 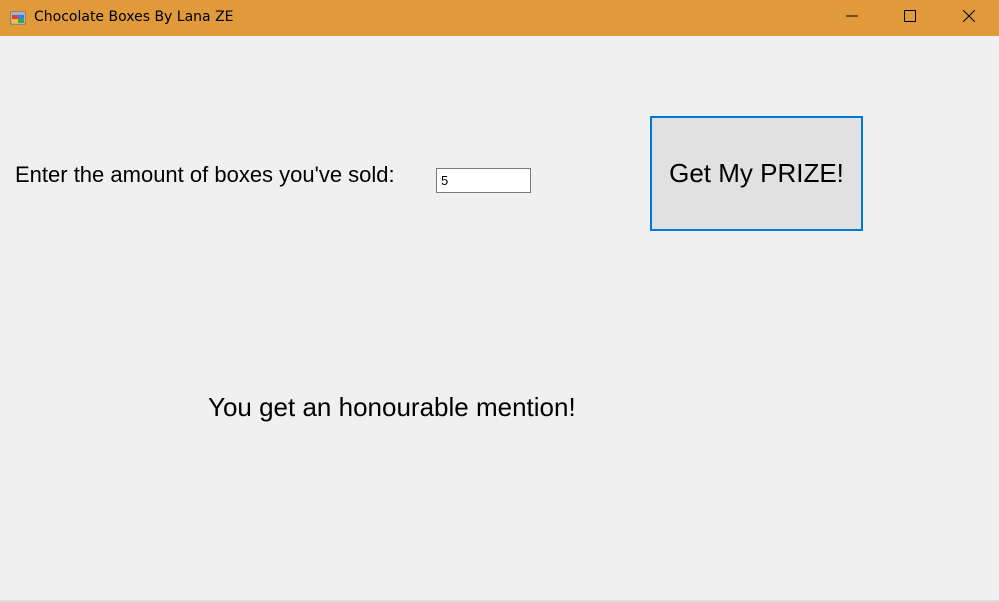 I want to click on minimize-button, so click(x=852, y=18).